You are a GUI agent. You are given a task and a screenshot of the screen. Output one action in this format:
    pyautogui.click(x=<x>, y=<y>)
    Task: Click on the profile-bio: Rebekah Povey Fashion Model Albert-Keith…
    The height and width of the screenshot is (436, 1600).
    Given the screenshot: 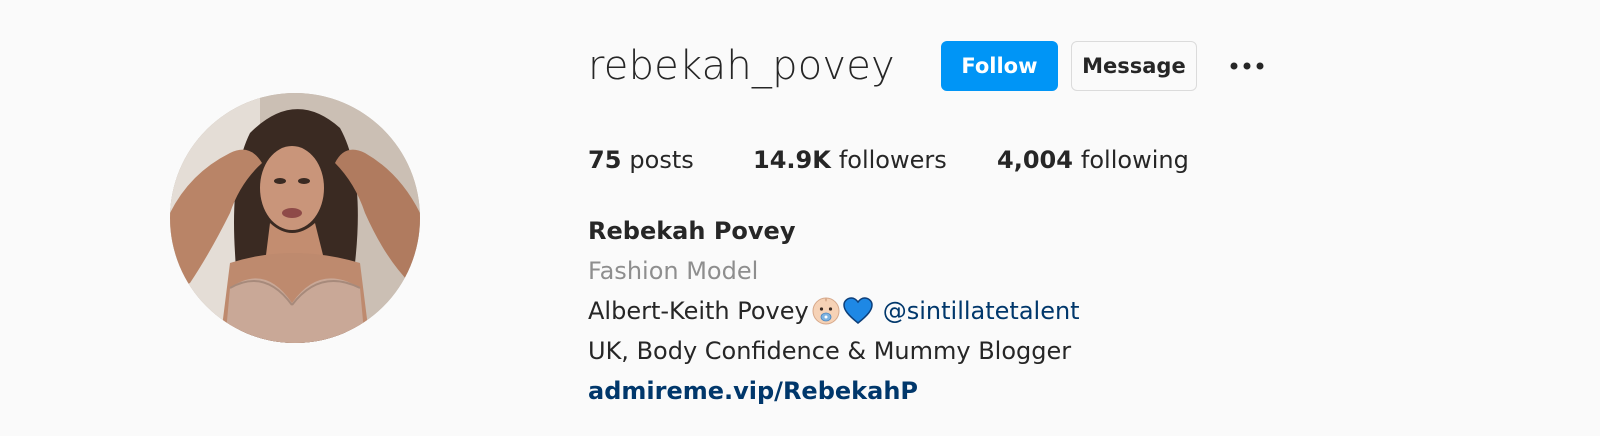 What is the action you would take?
    pyautogui.click(x=834, y=311)
    